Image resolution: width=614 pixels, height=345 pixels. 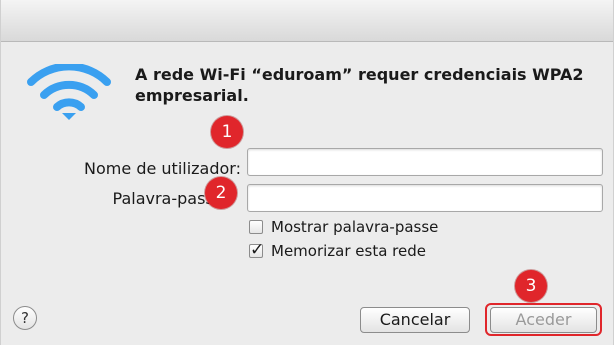 What do you see at coordinates (25, 318) in the screenshot?
I see `help-button: ?` at bounding box center [25, 318].